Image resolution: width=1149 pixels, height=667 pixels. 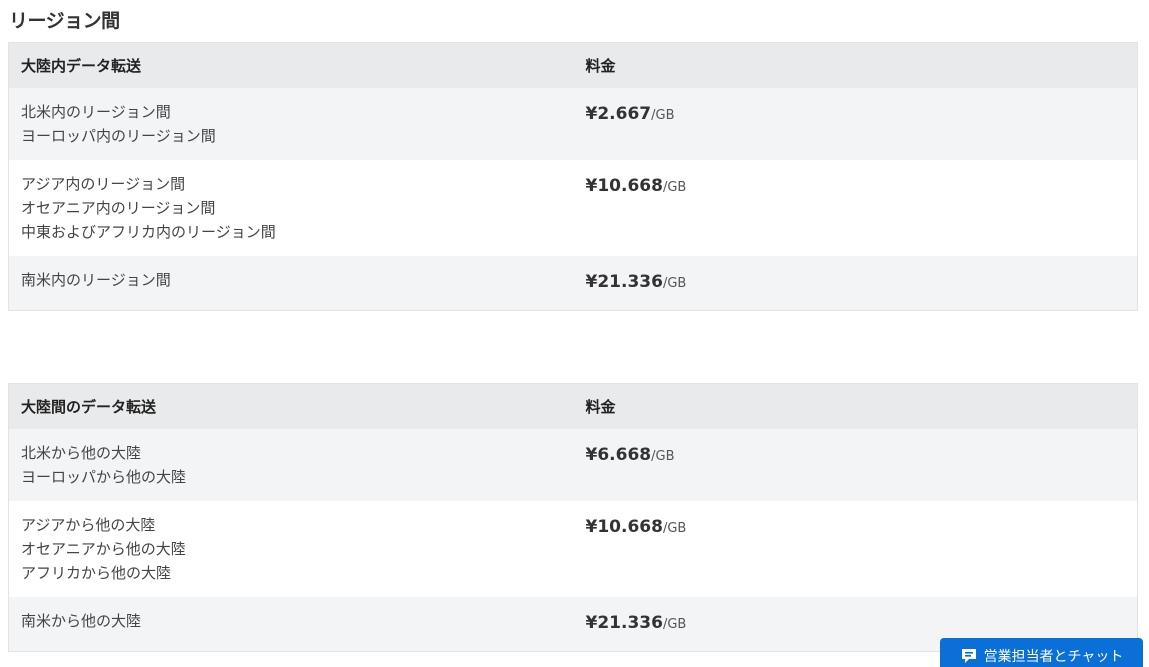 I want to click on region-cell: 北米内のリージョン間 ヨーロッパ内のリージョン間, so click(x=291, y=123).